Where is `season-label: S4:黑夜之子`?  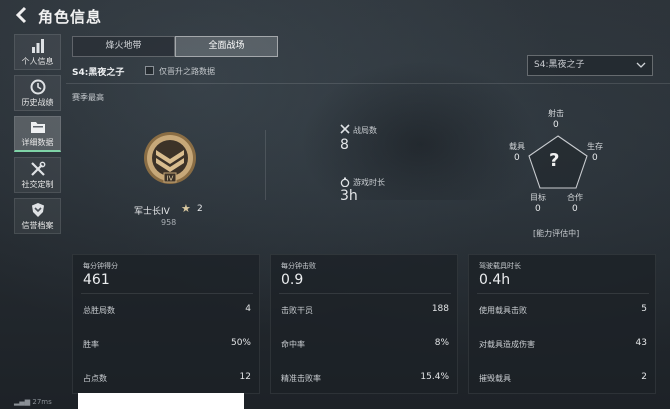
season-label: S4:黑夜之子 is located at coordinates (98, 73).